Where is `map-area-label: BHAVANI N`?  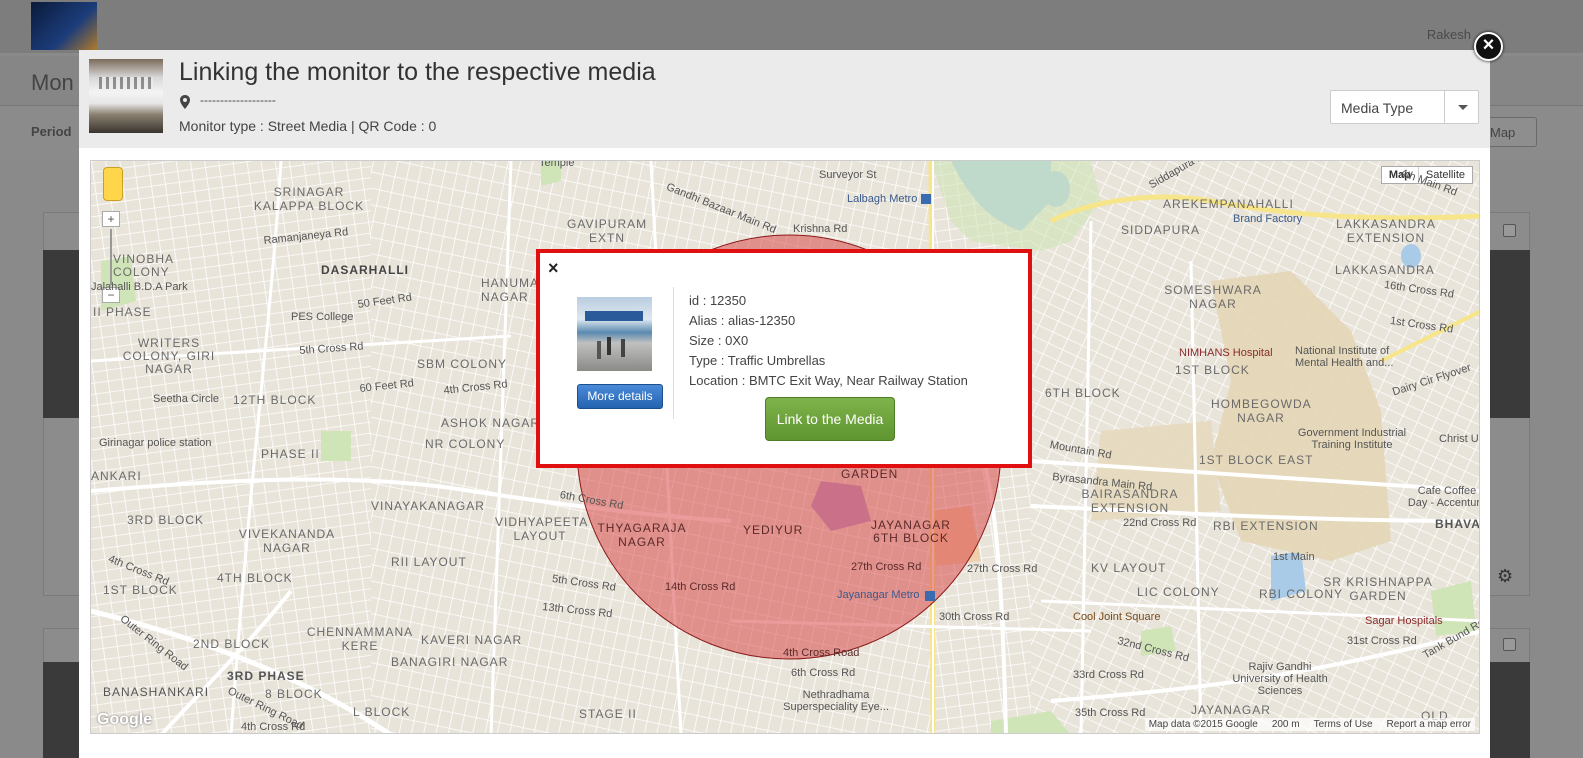
map-area-label: BHAVANI N is located at coordinates (1457, 524).